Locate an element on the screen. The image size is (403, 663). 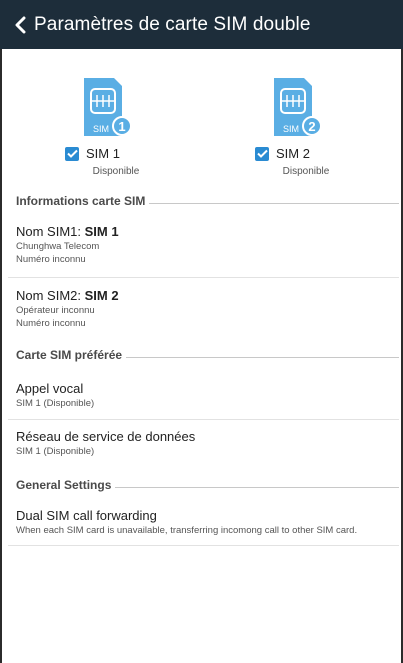
voice-call-title: Appel vocal is located at coordinates (50, 388).